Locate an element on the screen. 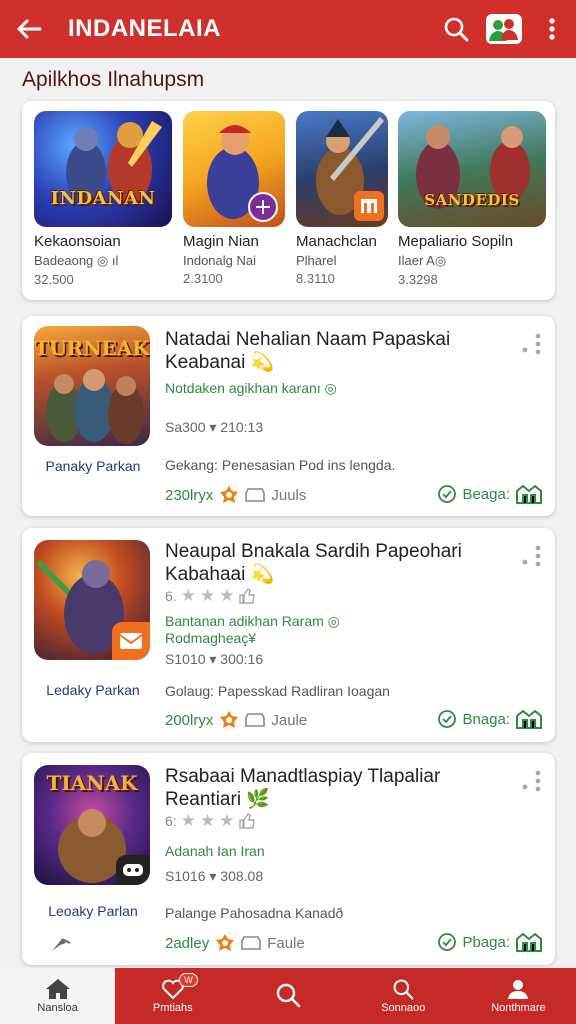  app-meta-row: 230lryx Juuls is located at coordinates (235, 495).